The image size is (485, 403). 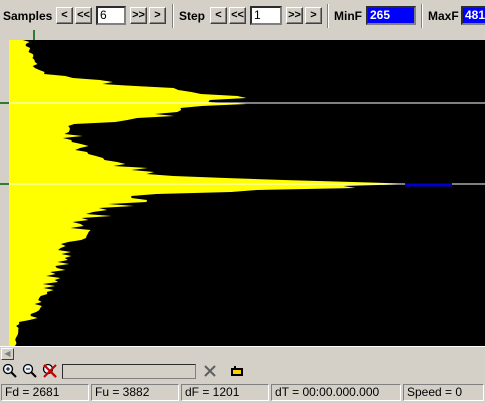 I want to click on filename-field, so click(x=129, y=371).